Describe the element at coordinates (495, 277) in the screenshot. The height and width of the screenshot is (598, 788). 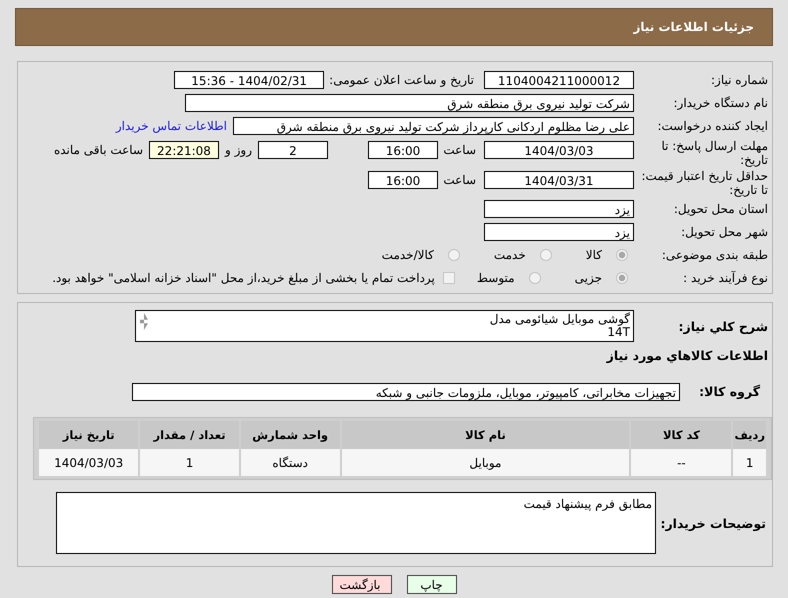
I see `option-label: متوسط` at that location.